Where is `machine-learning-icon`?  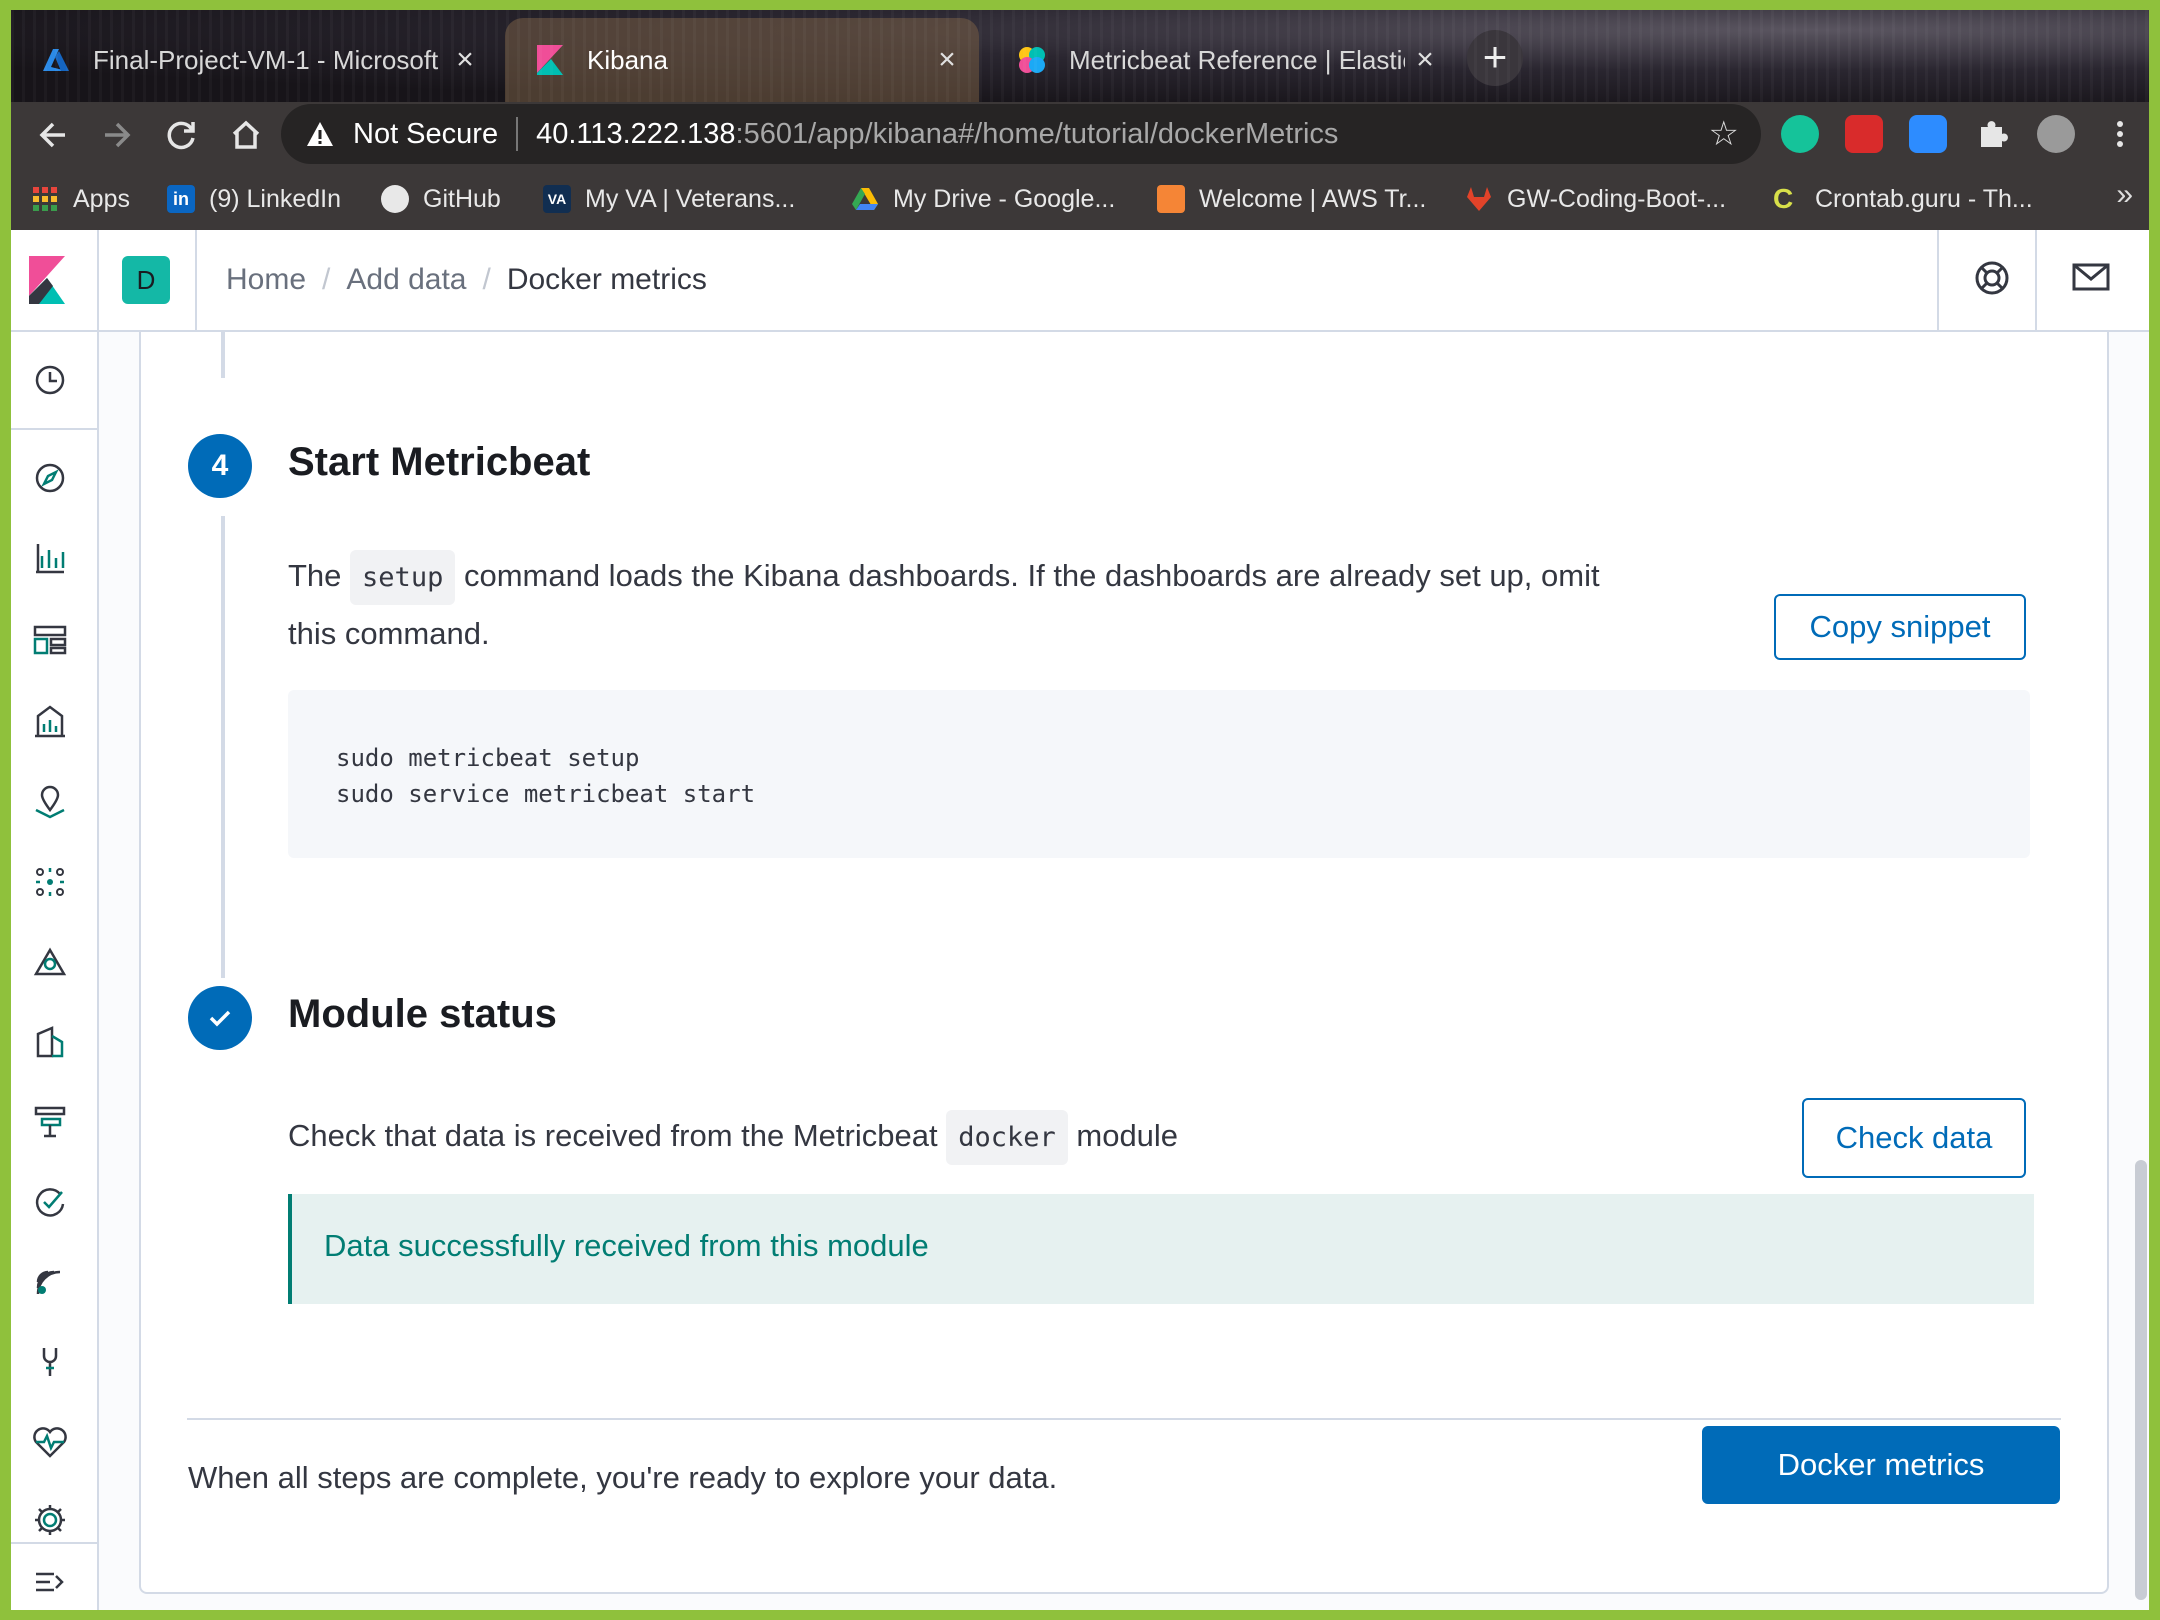
machine-learning-icon is located at coordinates (50, 882).